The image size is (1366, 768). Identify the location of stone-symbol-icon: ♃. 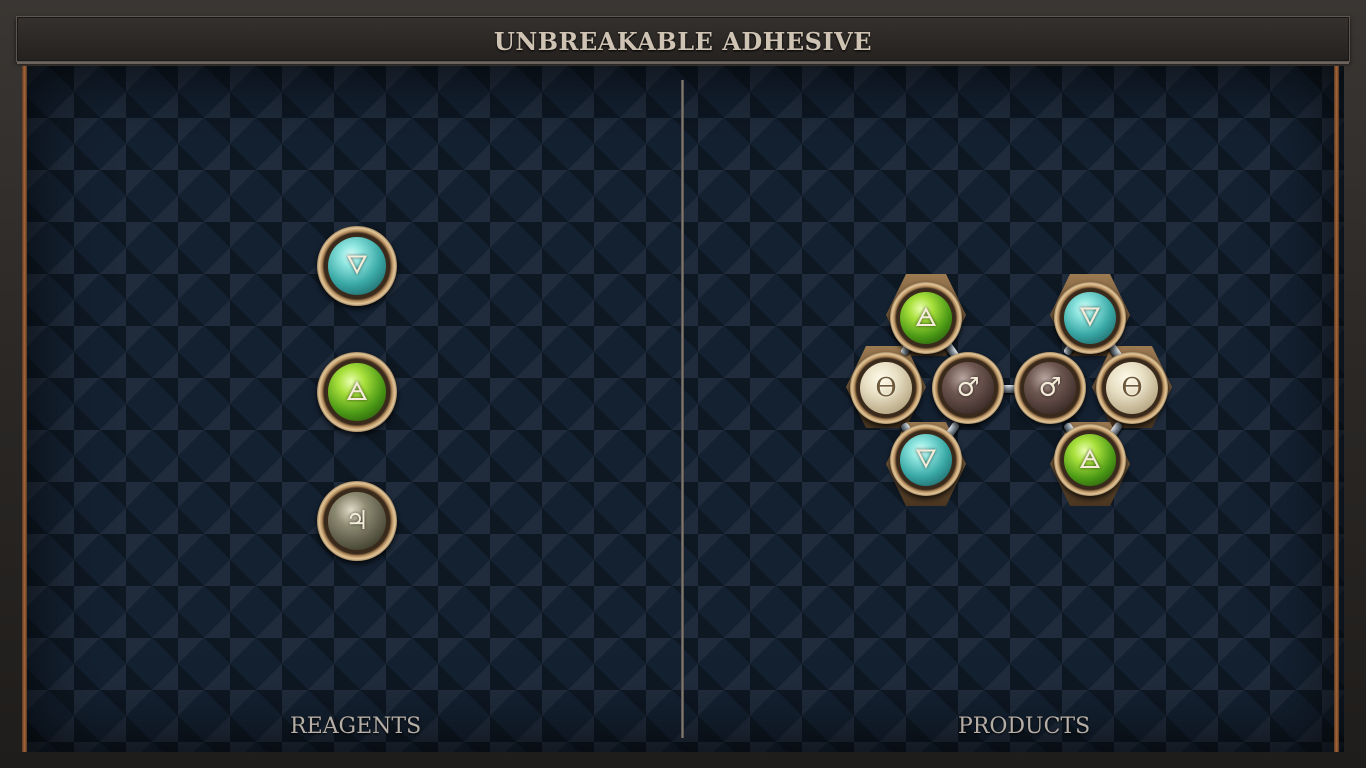
(357, 521).